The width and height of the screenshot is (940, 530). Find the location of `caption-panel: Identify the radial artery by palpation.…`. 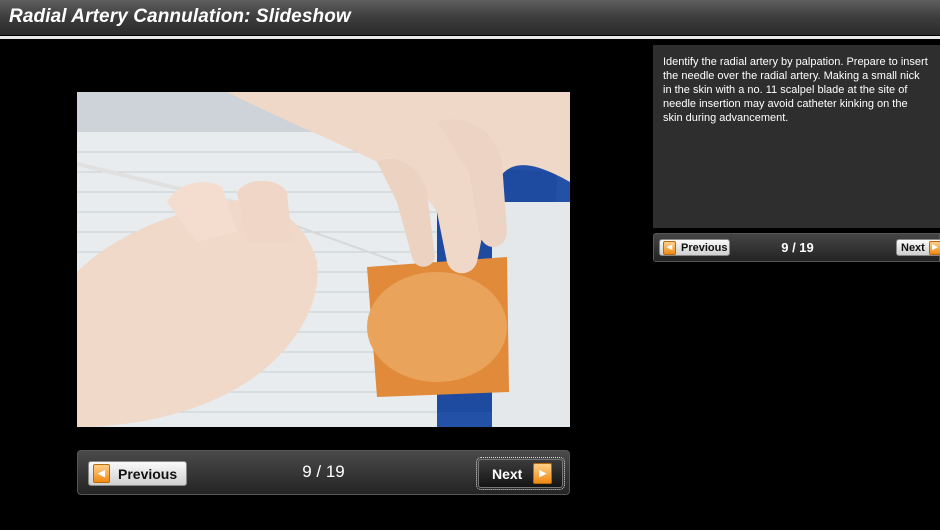

caption-panel: Identify the radial artery by palpation.… is located at coordinates (796, 136).